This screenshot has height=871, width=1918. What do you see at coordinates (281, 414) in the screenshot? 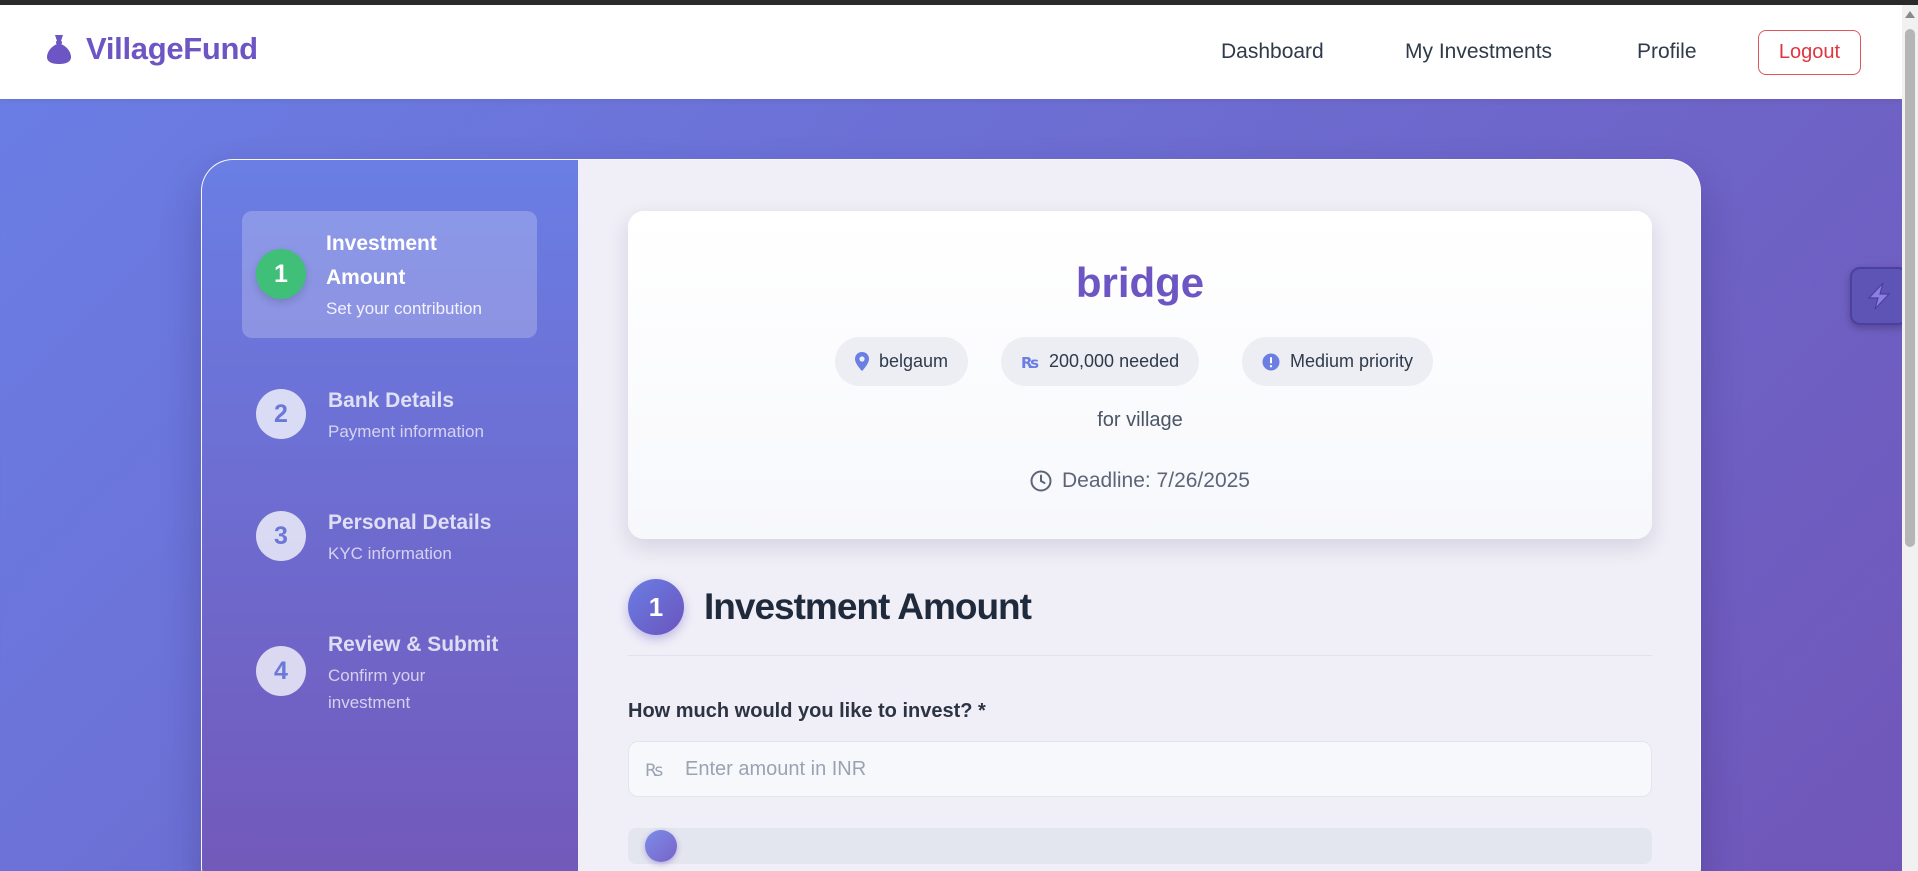
I see `step-number: 2` at bounding box center [281, 414].